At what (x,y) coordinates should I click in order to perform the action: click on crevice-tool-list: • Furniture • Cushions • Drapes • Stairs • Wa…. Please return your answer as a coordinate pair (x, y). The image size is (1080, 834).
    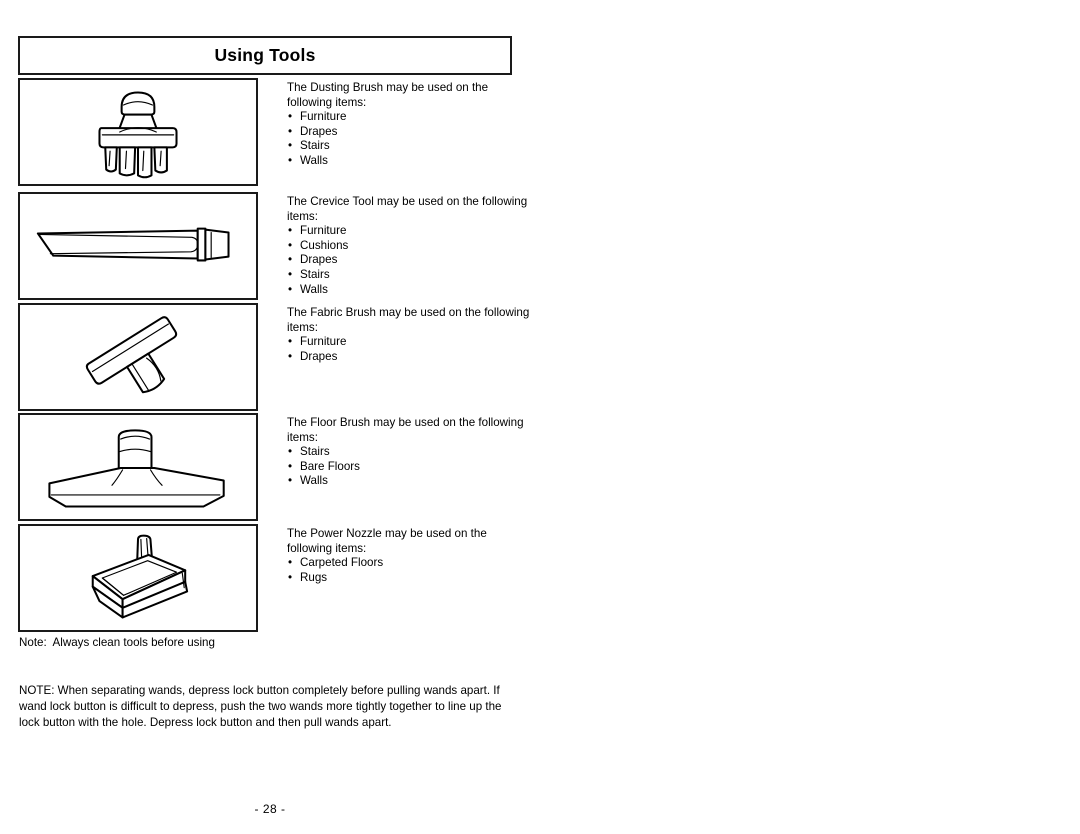
    Looking at the image, I should click on (409, 260).